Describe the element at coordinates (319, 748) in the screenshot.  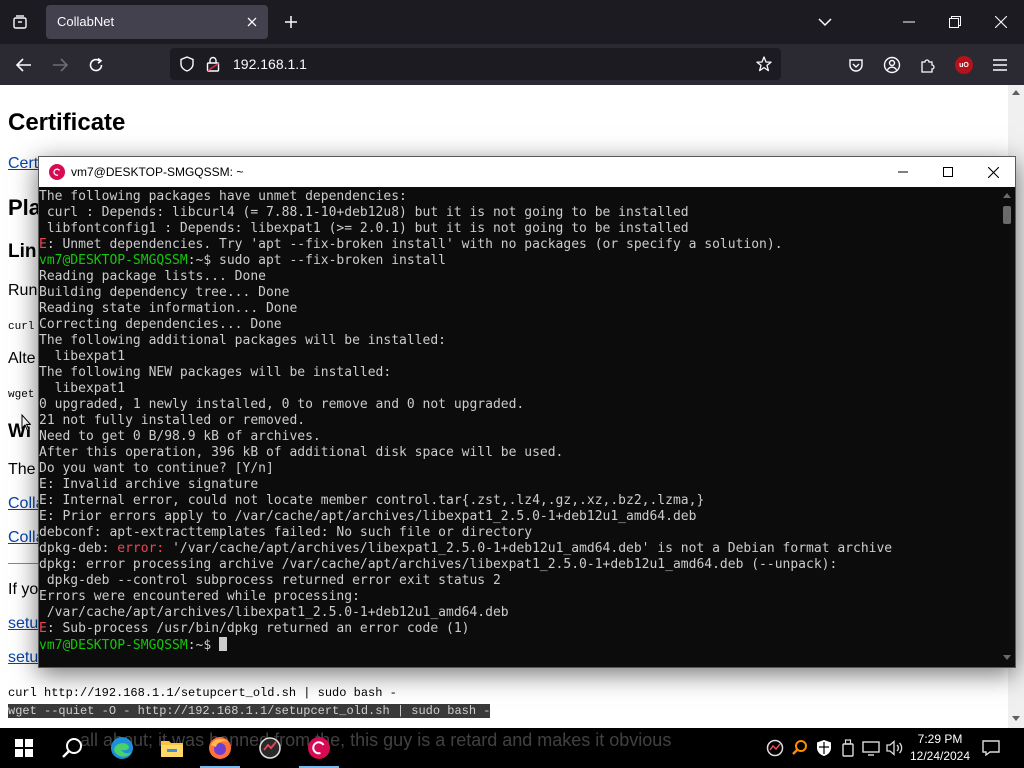
I see `debian-terminal-icon` at that location.